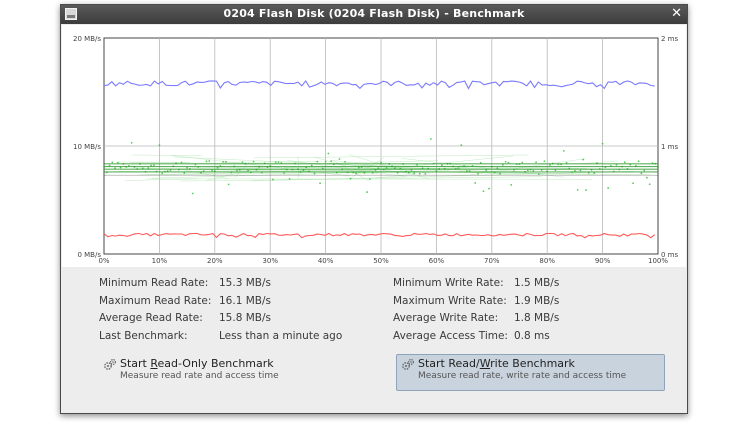 The width and height of the screenshot is (752, 423). I want to click on left-axis-tick-label: 10 MB/s, so click(87, 147).